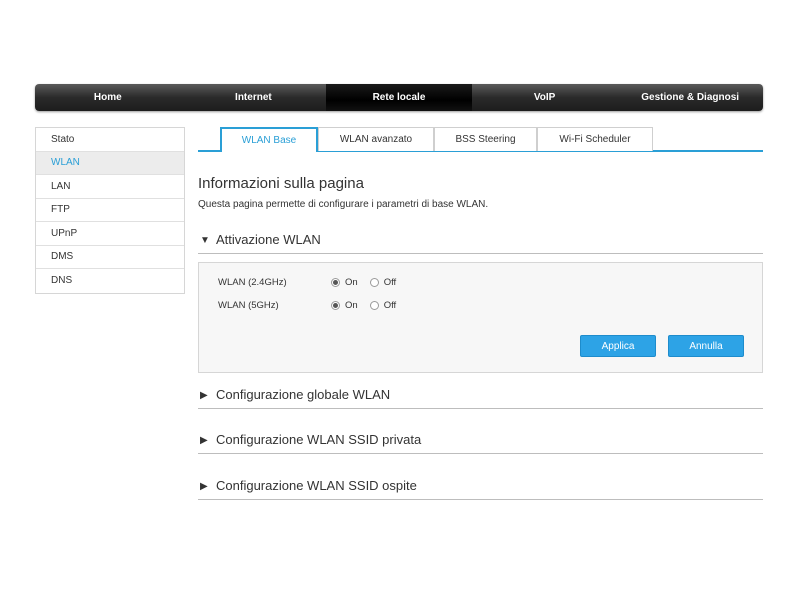 Image resolution: width=800 pixels, height=600 pixels. I want to click on wlan-5ghz-on-option: On, so click(344, 305).